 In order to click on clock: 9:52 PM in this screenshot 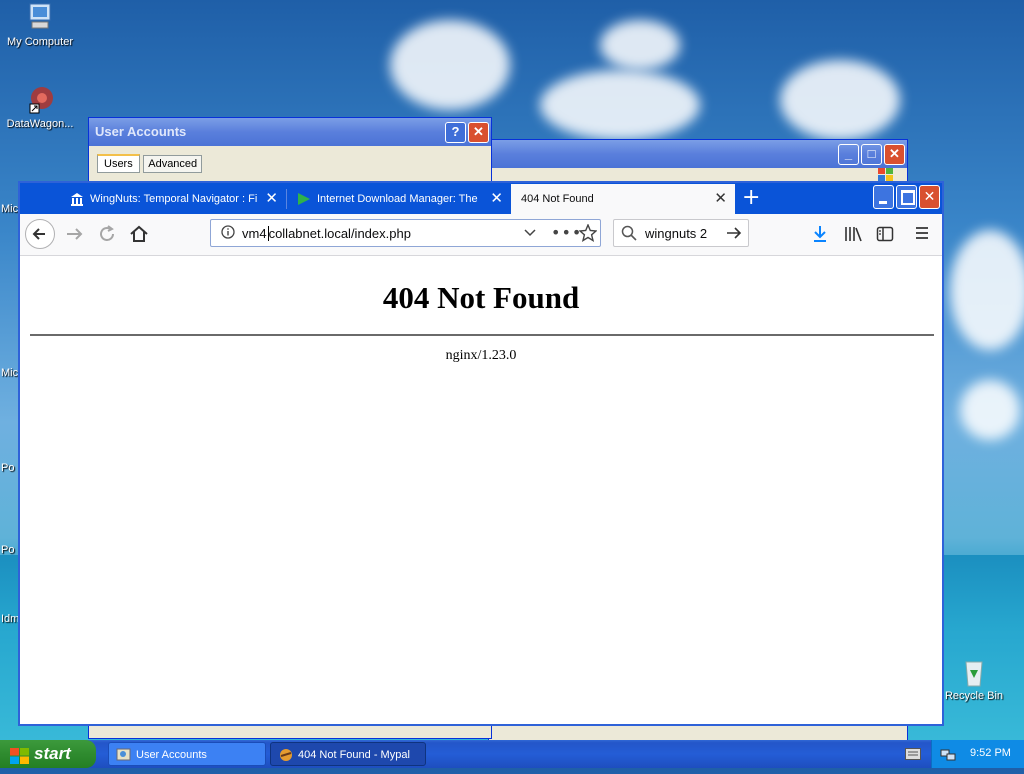, I will do `click(990, 753)`.